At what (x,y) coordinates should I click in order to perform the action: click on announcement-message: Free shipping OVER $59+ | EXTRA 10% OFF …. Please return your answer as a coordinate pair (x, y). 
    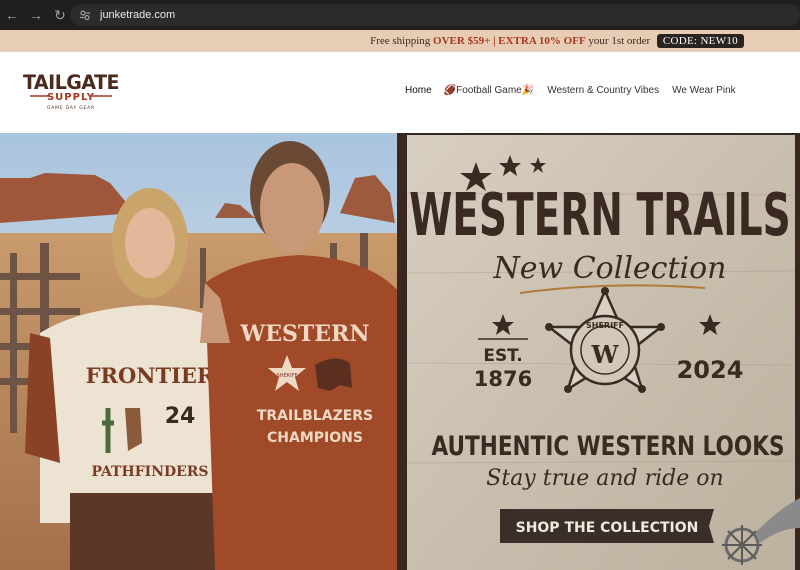
    Looking at the image, I should click on (557, 41).